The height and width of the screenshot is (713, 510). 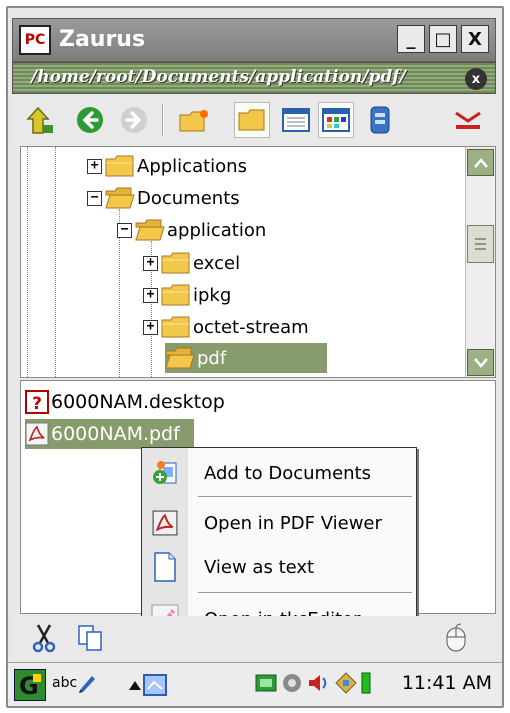 What do you see at coordinates (102, 39) in the screenshot?
I see `window-title: Zaurus` at bounding box center [102, 39].